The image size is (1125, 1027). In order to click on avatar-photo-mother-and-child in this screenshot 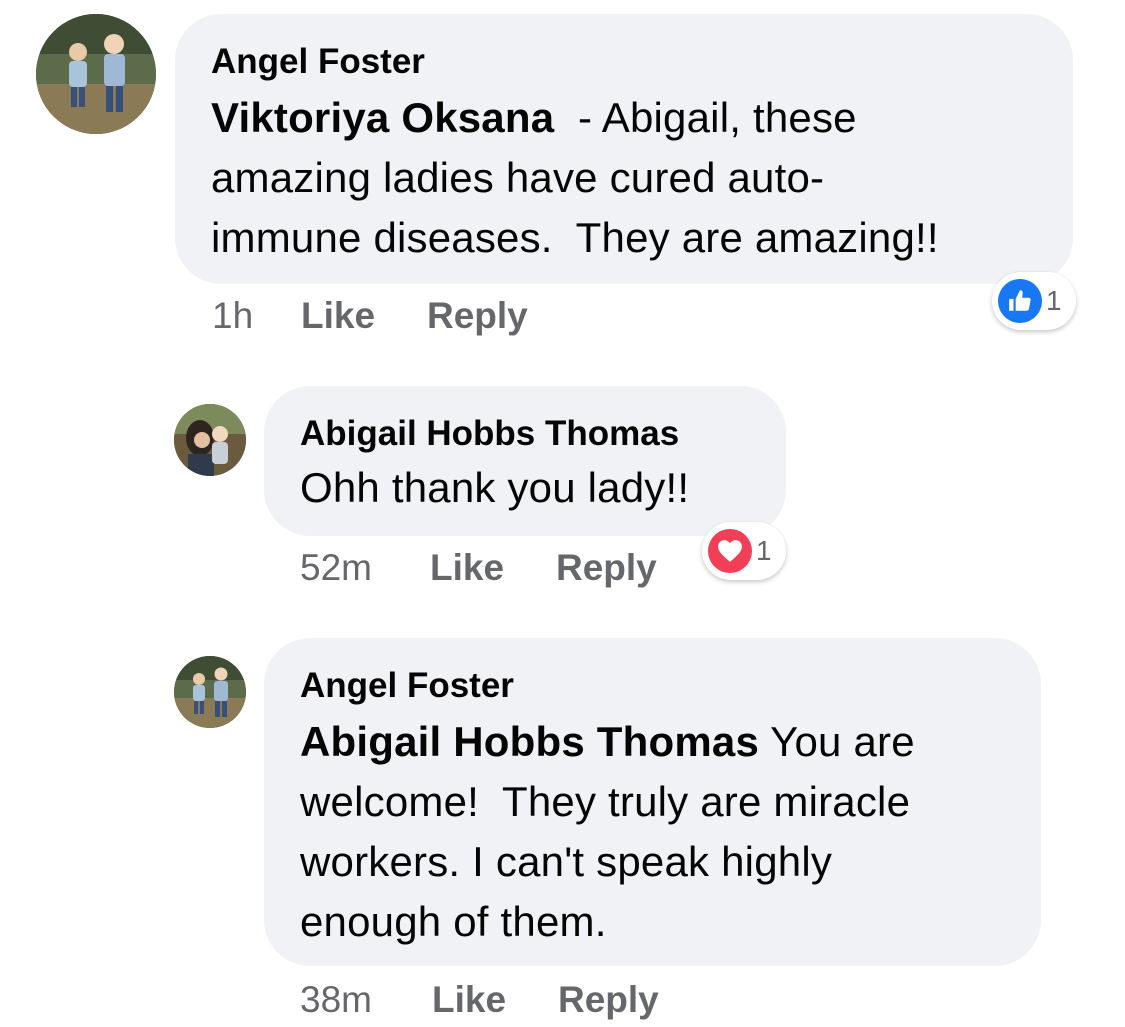, I will do `click(210, 440)`.